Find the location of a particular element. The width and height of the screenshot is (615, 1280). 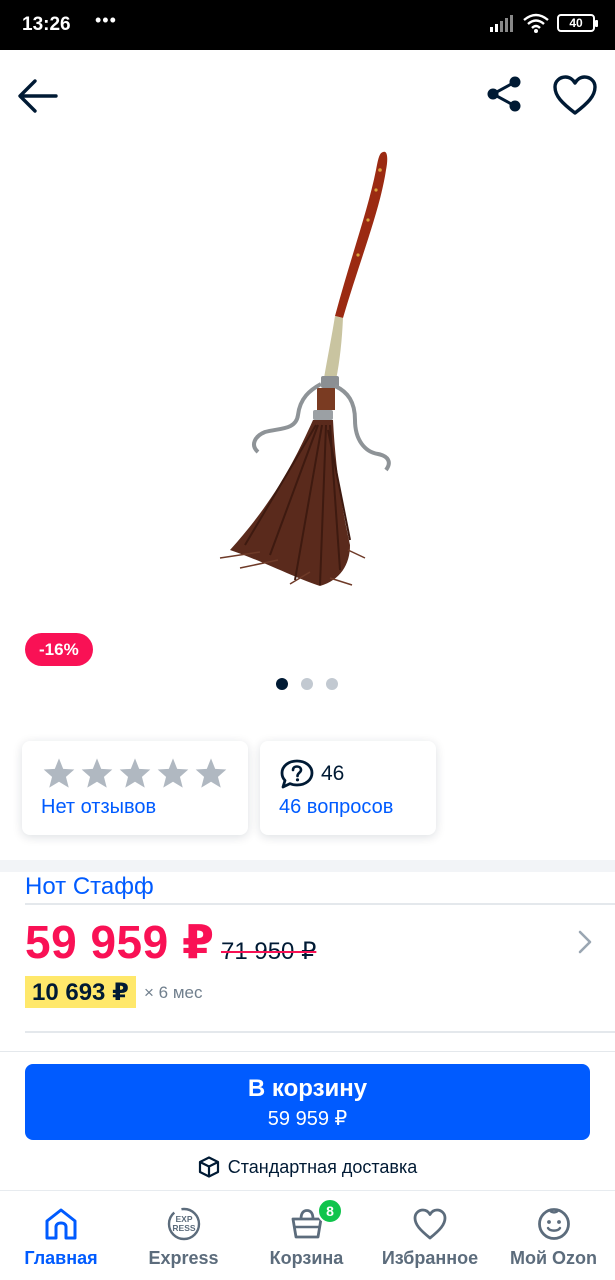

questions-count: 46 is located at coordinates (333, 773).